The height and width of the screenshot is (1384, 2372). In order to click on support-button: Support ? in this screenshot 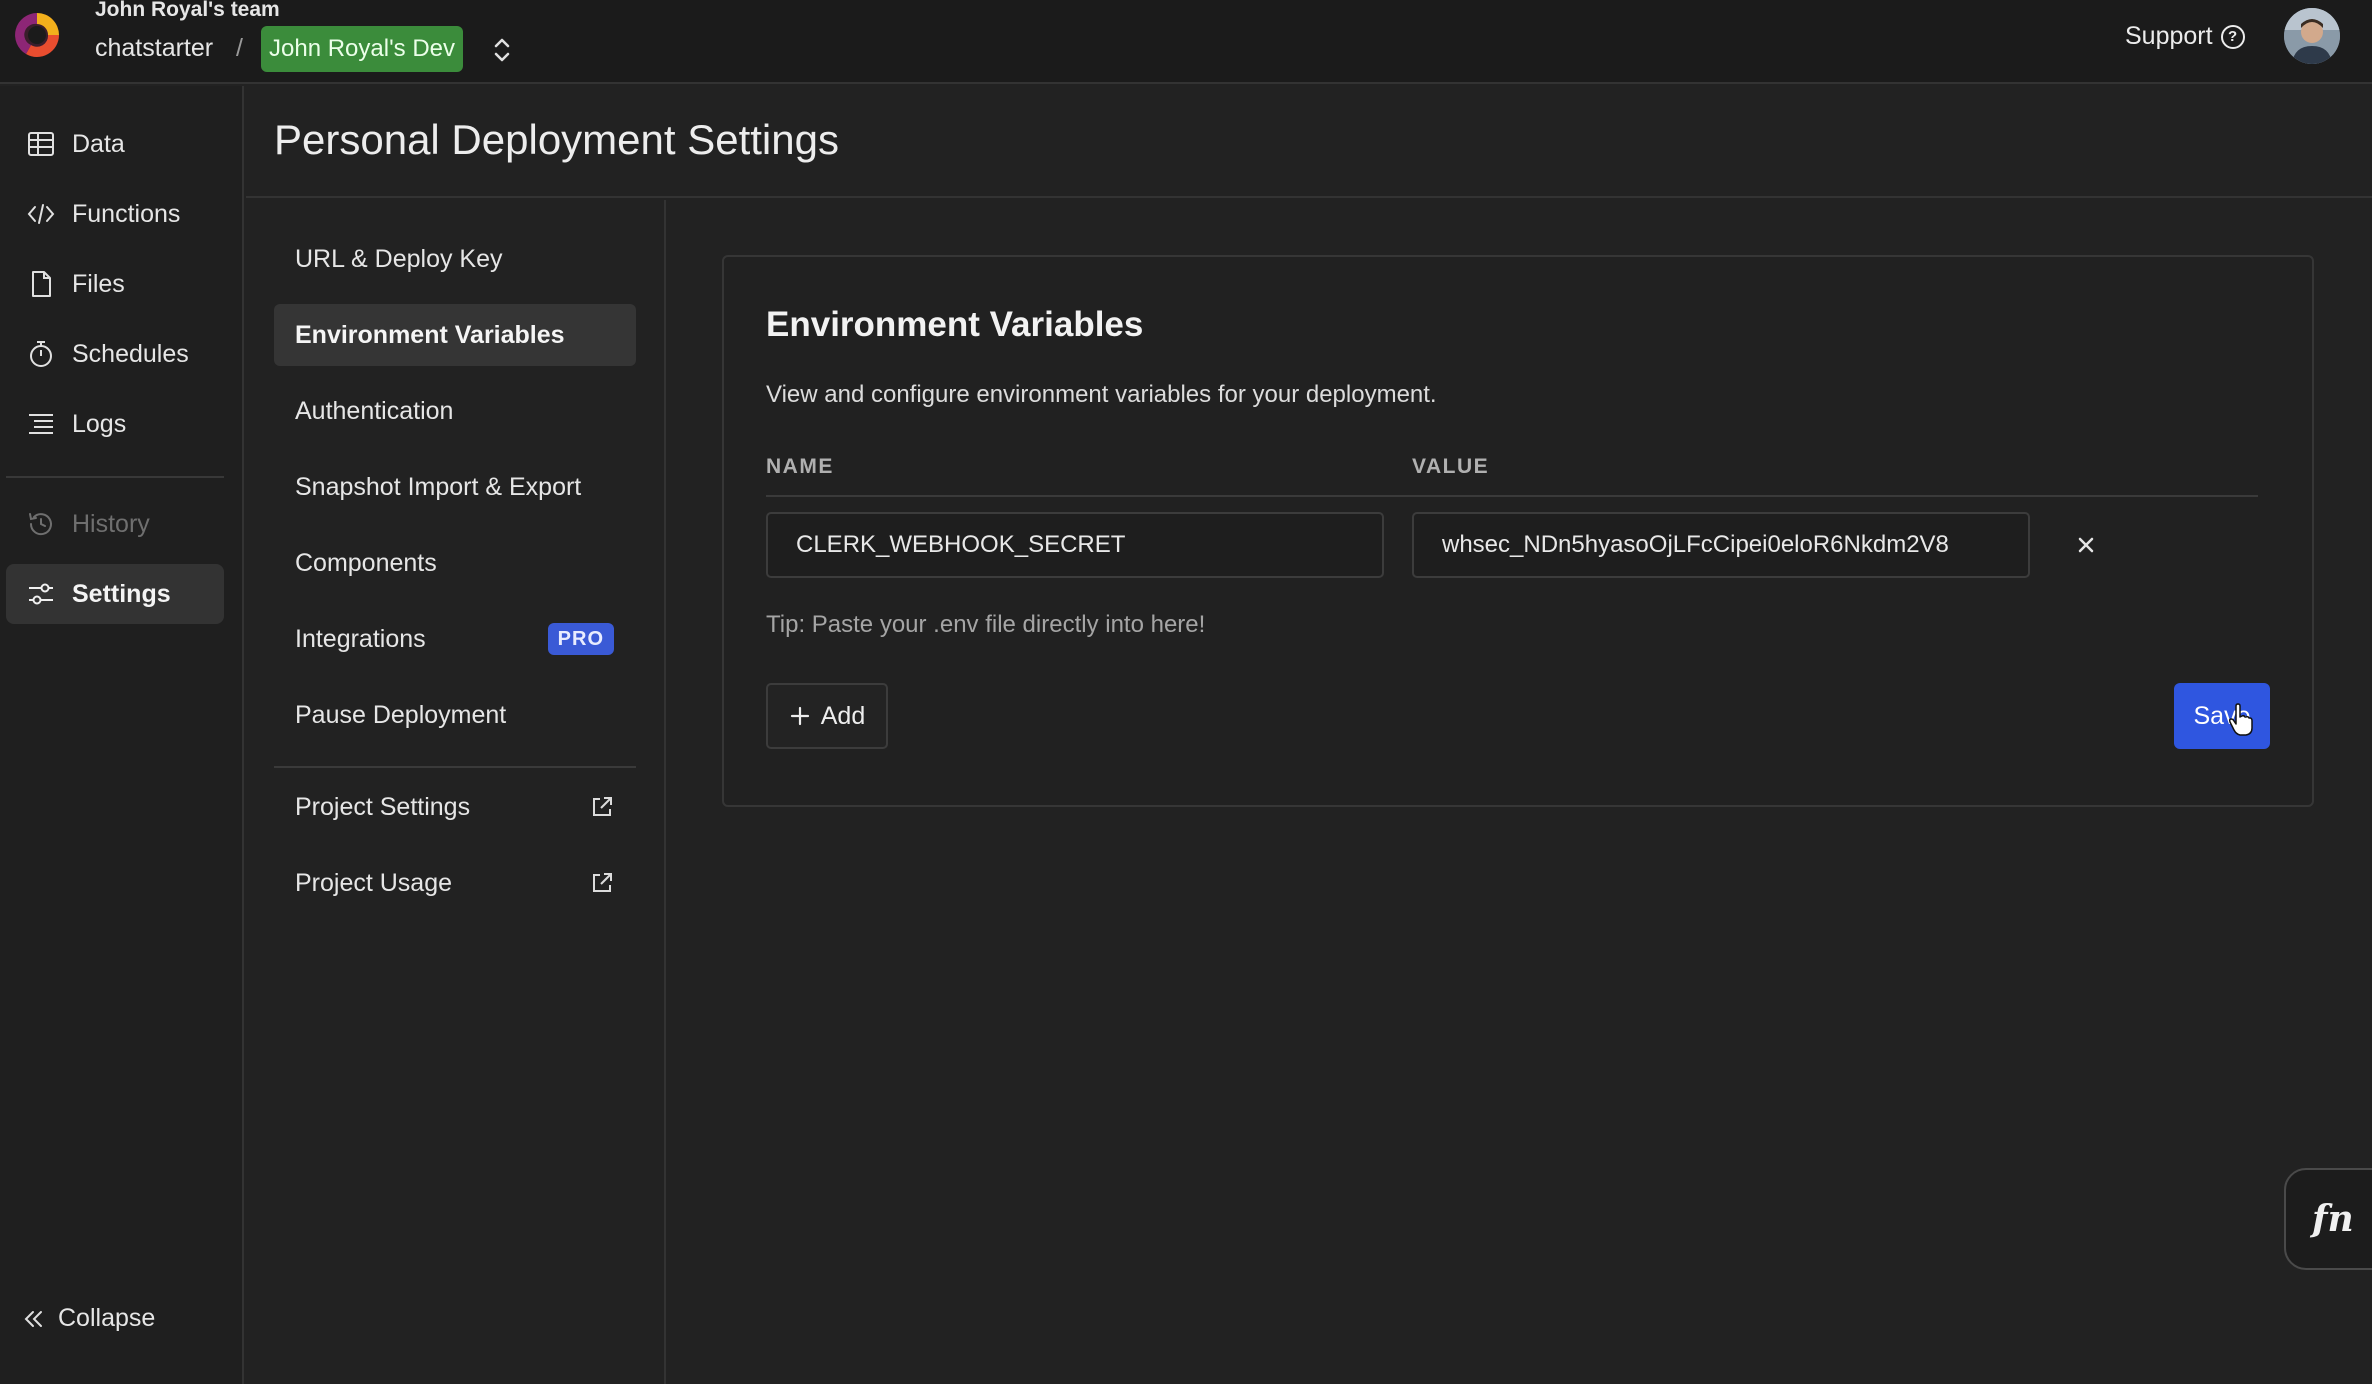, I will do `click(2185, 36)`.